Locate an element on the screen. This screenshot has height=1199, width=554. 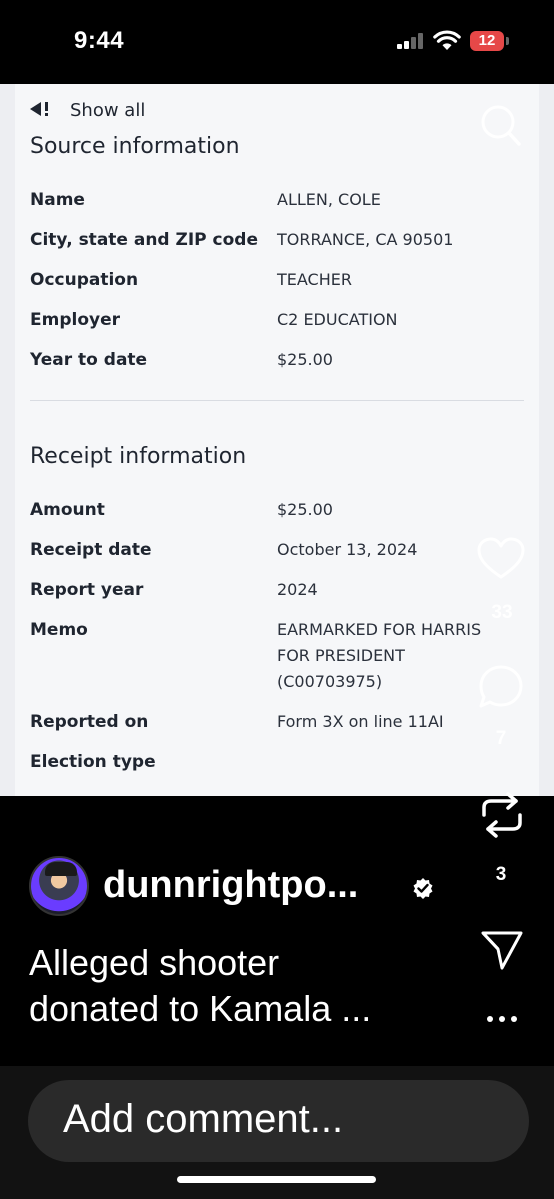
verified-badge-icon is located at coordinates (423, 888).